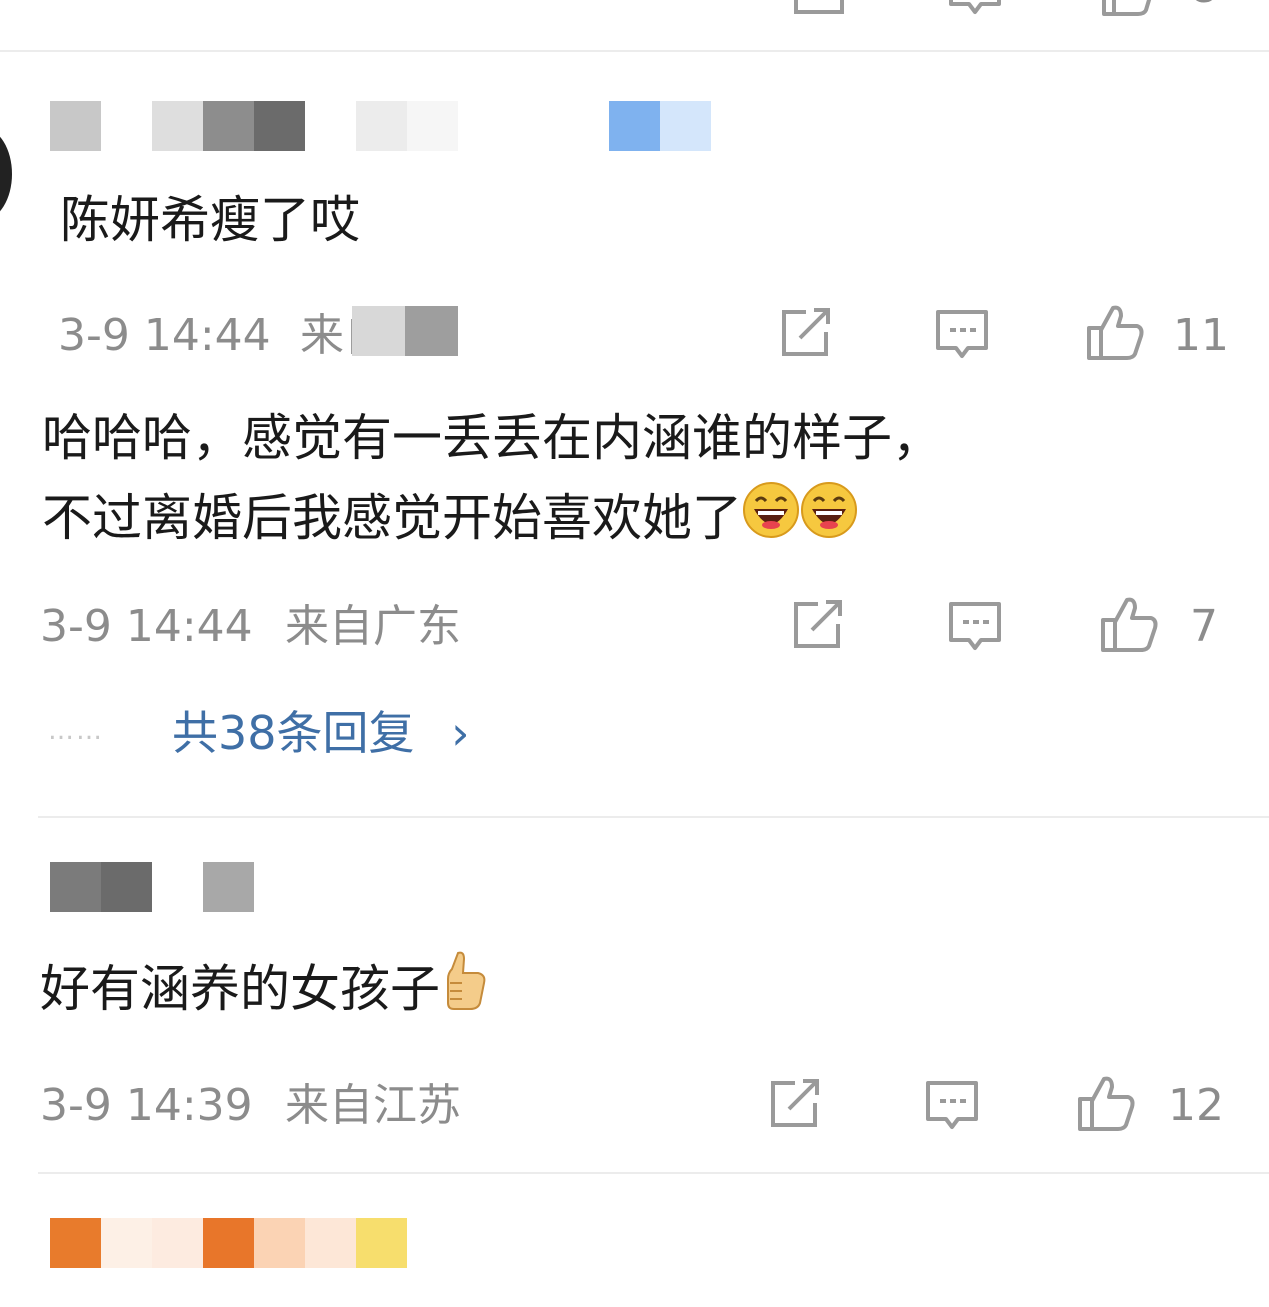  I want to click on comment-time: 3-9 14:39, so click(146, 1105).